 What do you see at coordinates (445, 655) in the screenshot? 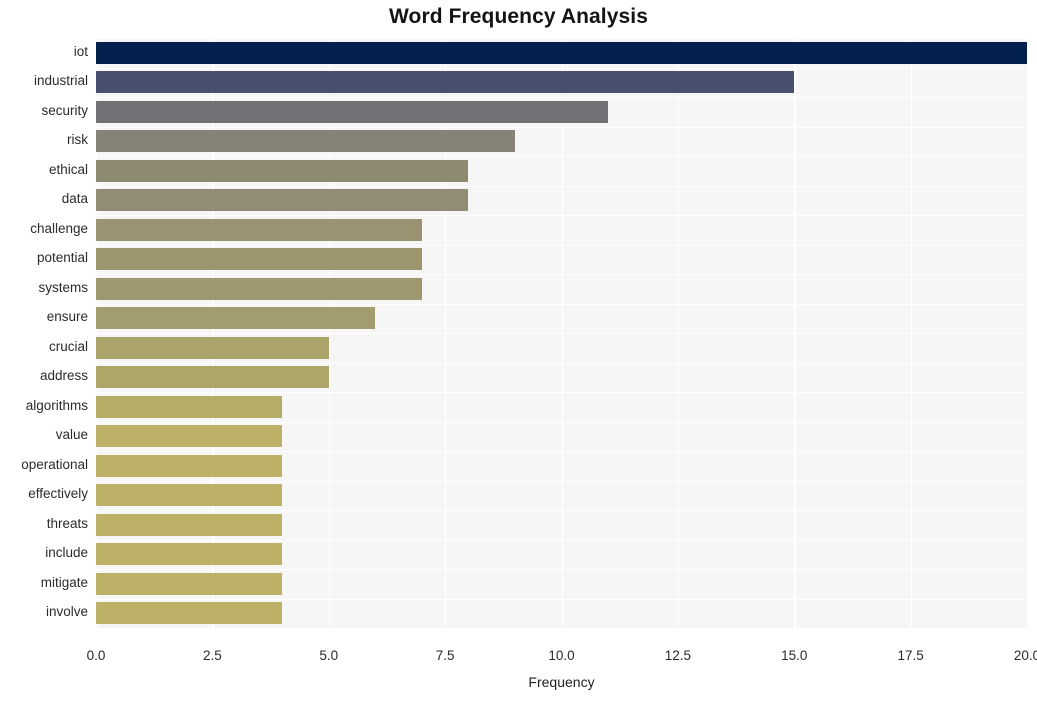
I see `x-tick-label: 7.5` at bounding box center [445, 655].